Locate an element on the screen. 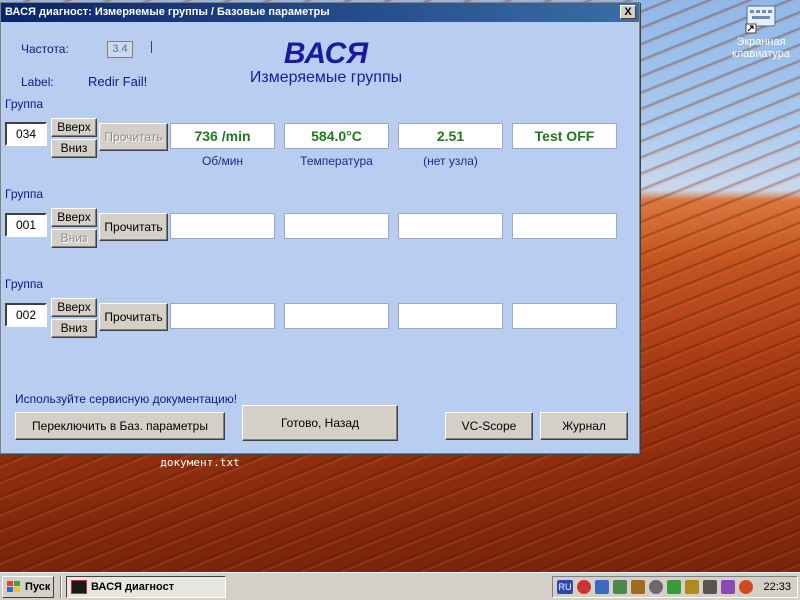 The width and height of the screenshot is (800, 600). value-field: 584.0°C is located at coordinates (336, 136).